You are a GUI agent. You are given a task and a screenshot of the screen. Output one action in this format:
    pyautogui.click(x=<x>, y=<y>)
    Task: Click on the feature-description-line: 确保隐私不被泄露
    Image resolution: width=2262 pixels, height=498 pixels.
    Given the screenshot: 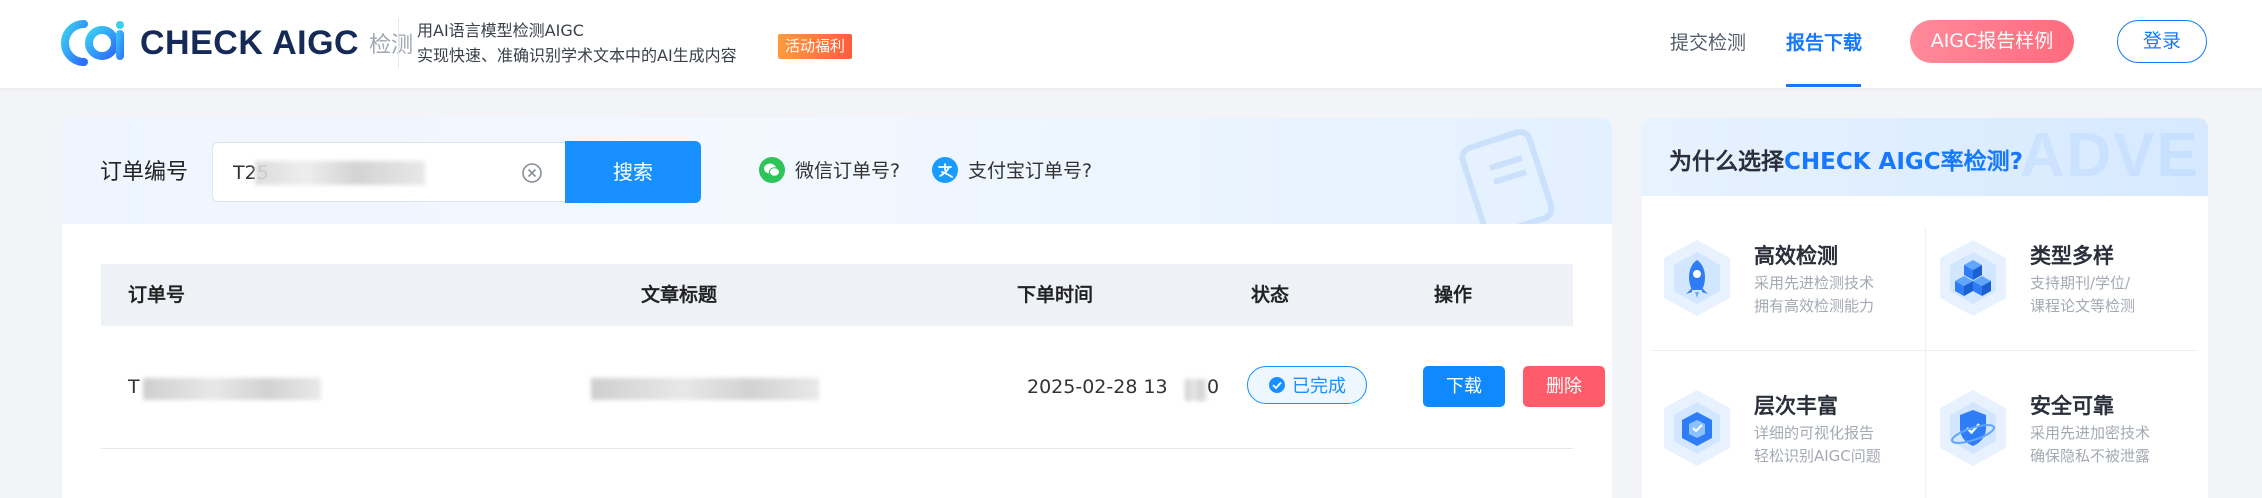 What is the action you would take?
    pyautogui.click(x=2090, y=456)
    